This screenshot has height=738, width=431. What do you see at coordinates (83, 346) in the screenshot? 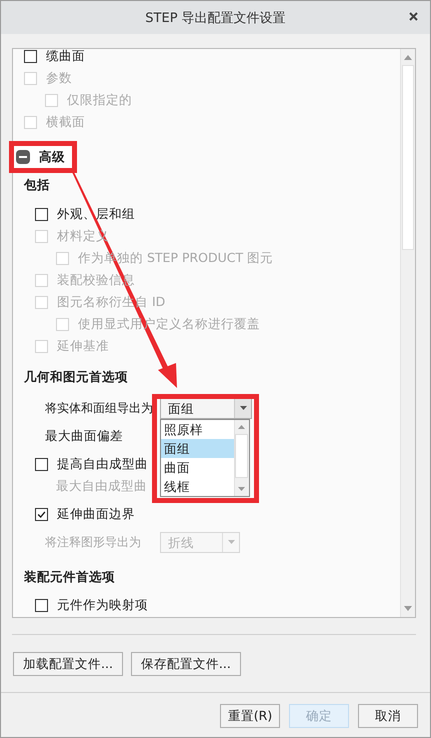
I see `checkbox-label: 延伸基准` at bounding box center [83, 346].